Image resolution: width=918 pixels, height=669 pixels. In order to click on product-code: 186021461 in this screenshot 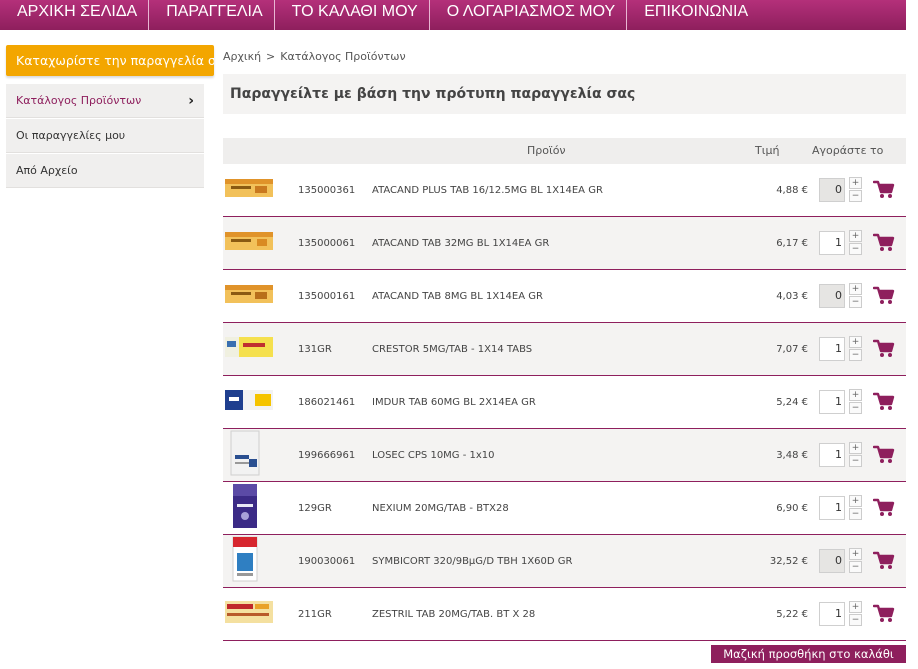, I will do `click(327, 402)`.